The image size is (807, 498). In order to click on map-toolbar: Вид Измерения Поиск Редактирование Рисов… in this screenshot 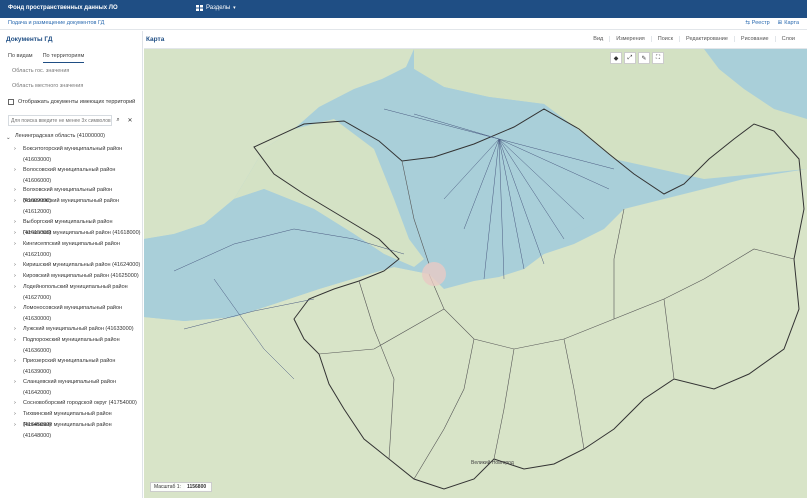, I will do `click(694, 39)`.